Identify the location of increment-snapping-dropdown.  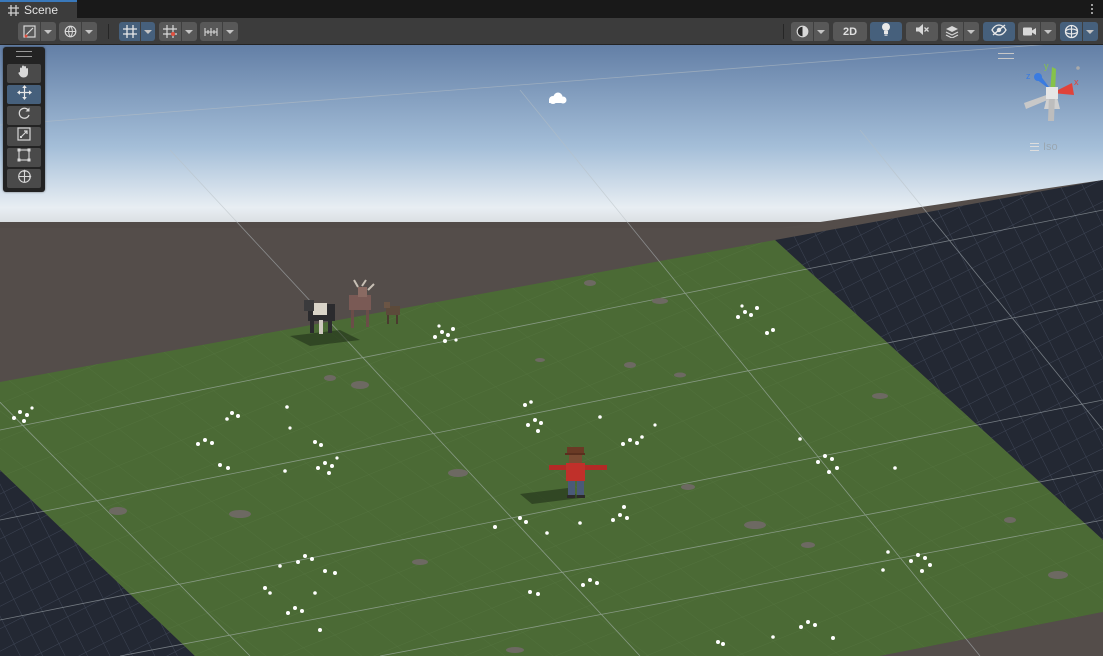
(219, 31).